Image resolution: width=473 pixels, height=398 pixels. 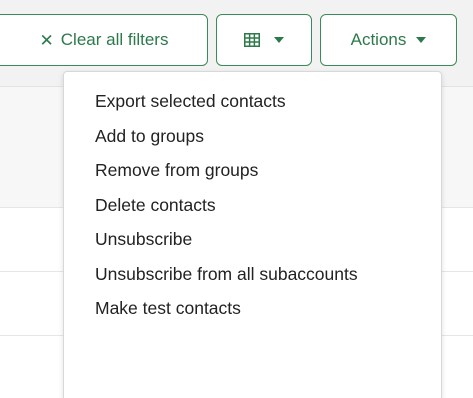 I want to click on menu-item-add-to-groups: Add to groups, so click(x=252, y=137).